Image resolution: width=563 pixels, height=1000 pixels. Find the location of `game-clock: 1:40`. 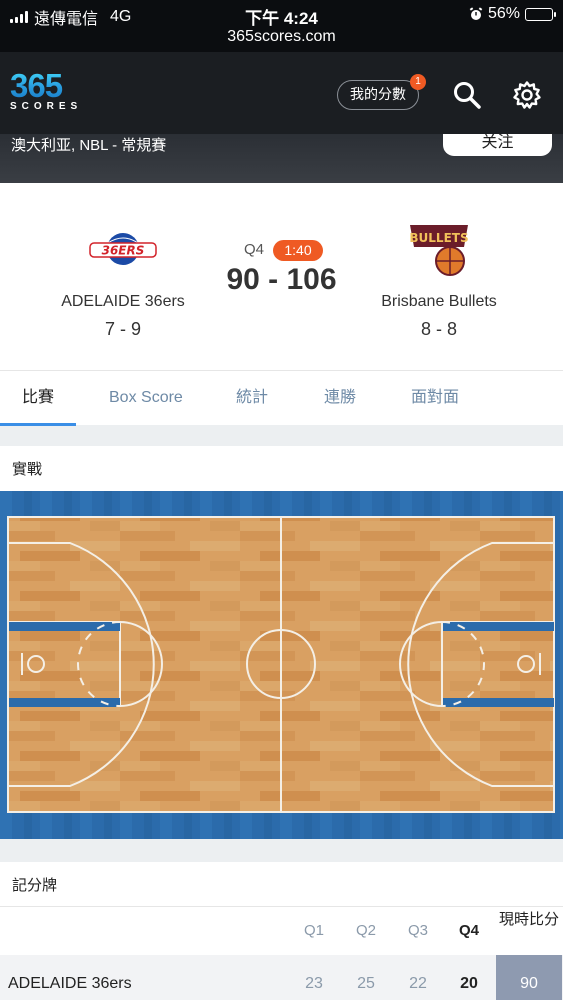

game-clock: 1:40 is located at coordinates (298, 250).